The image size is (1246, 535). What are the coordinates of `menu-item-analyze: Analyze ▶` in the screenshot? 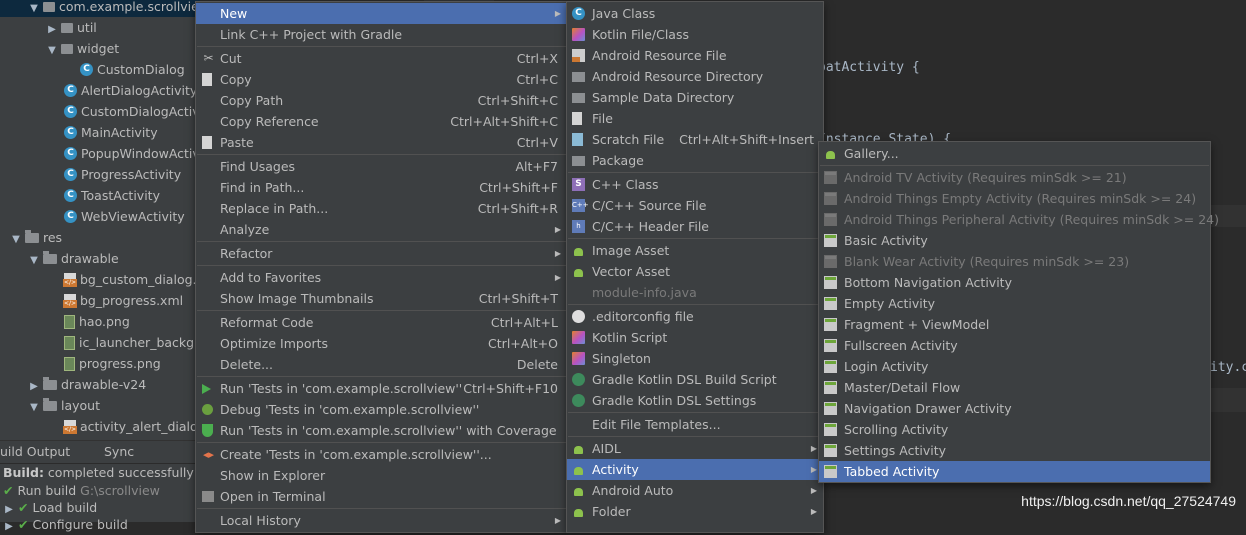 It's located at (381, 229).